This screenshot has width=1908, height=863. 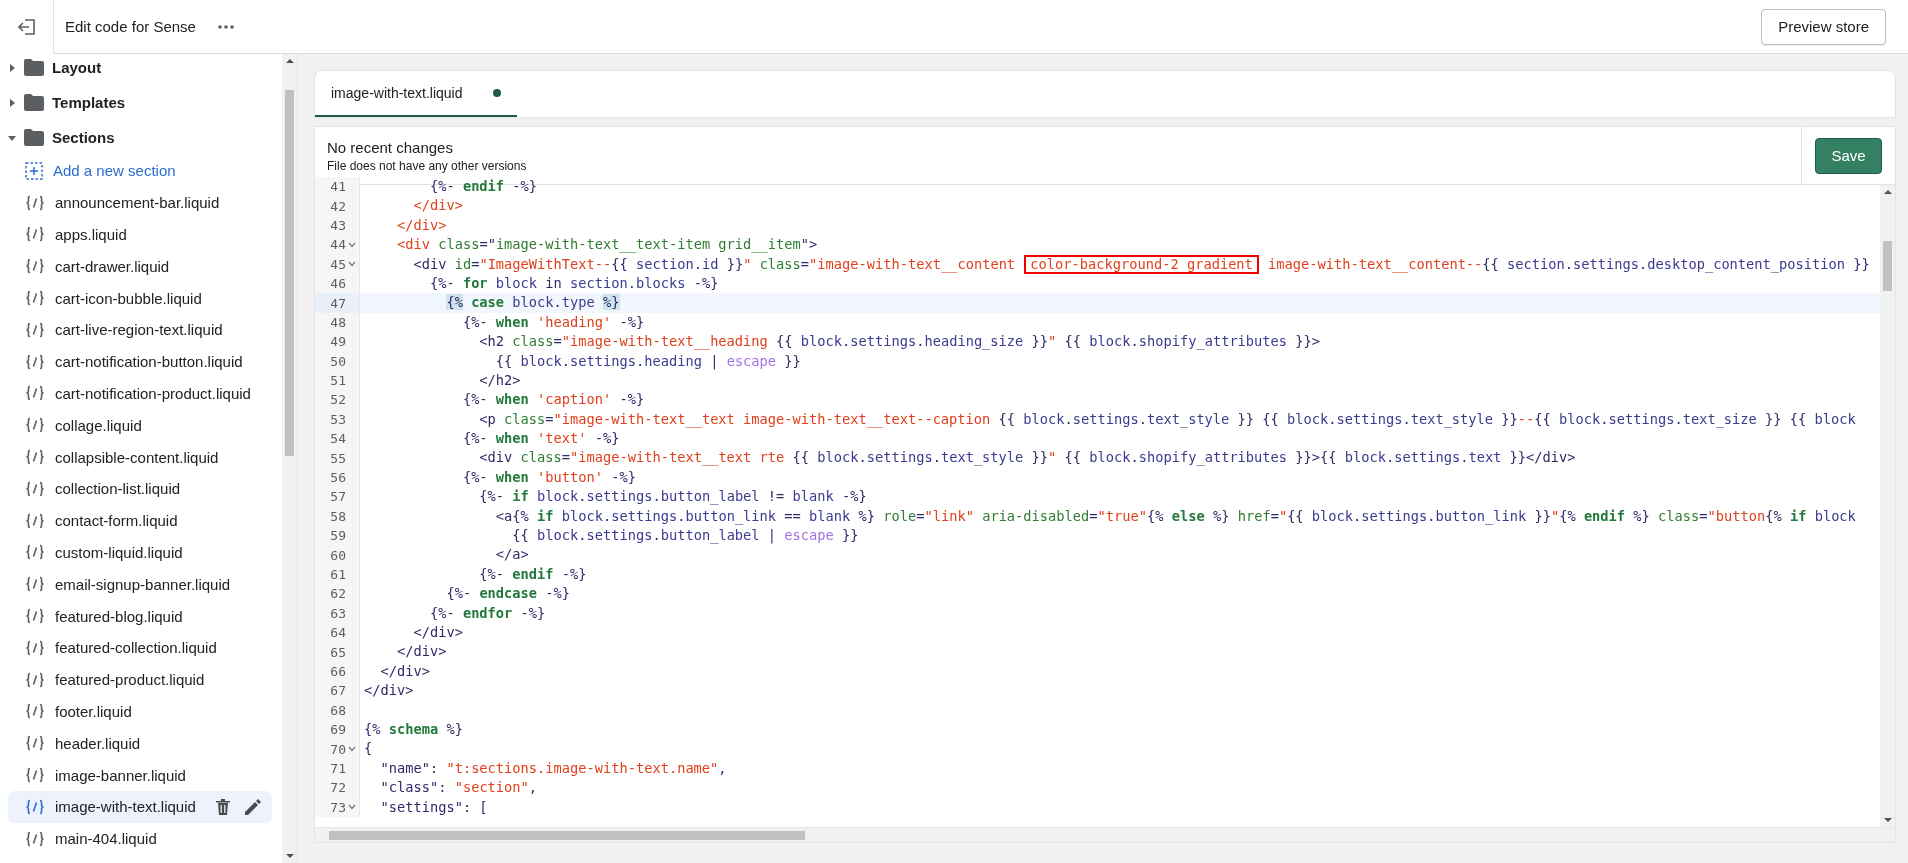 What do you see at coordinates (338, 303) in the screenshot?
I see `line-number: 47` at bounding box center [338, 303].